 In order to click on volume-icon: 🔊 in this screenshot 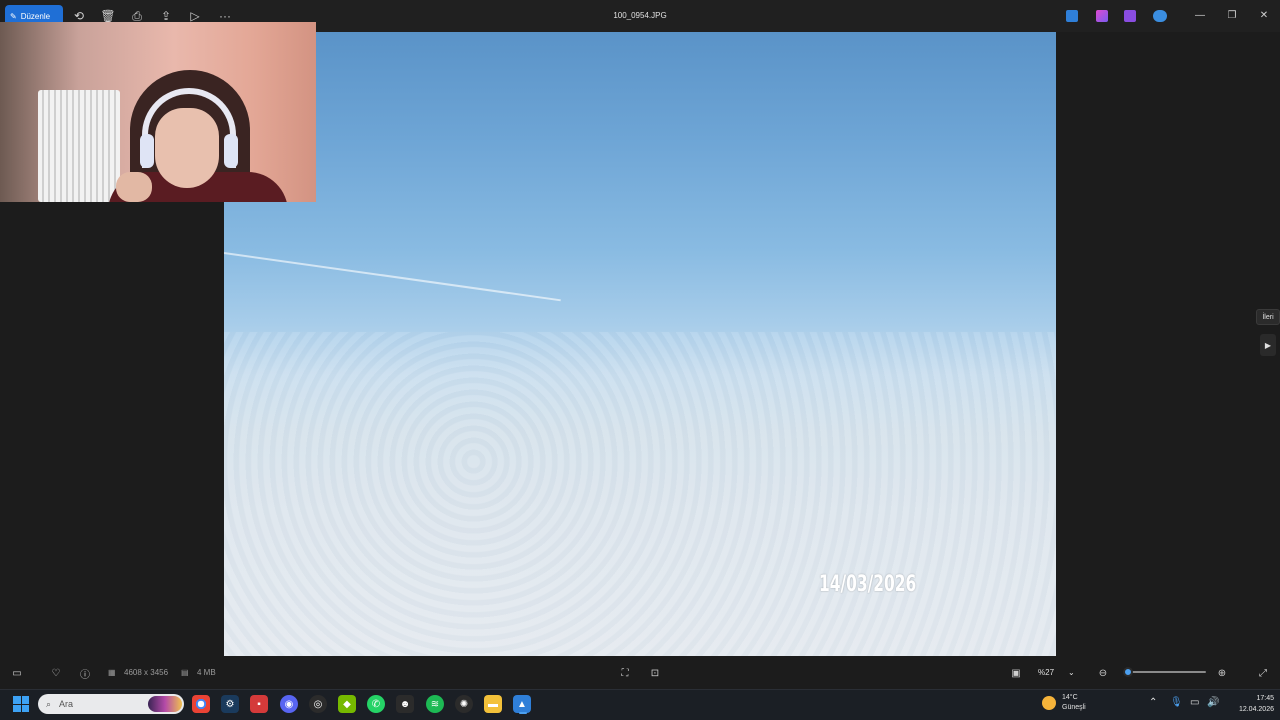, I will do `click(1213, 702)`.